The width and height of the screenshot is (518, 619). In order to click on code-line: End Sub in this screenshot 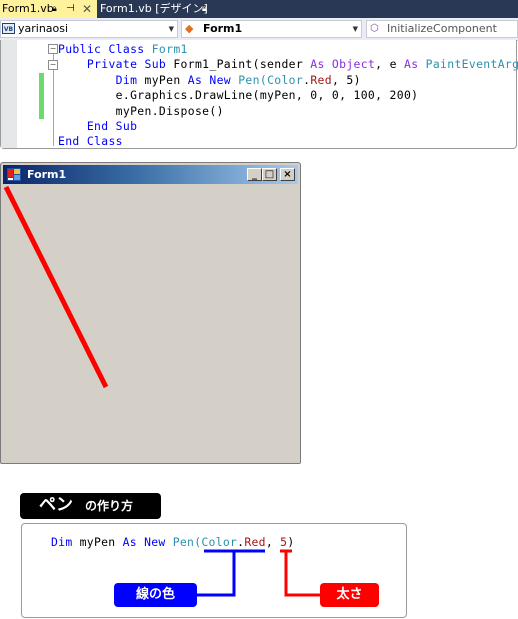, I will do `click(288, 126)`.